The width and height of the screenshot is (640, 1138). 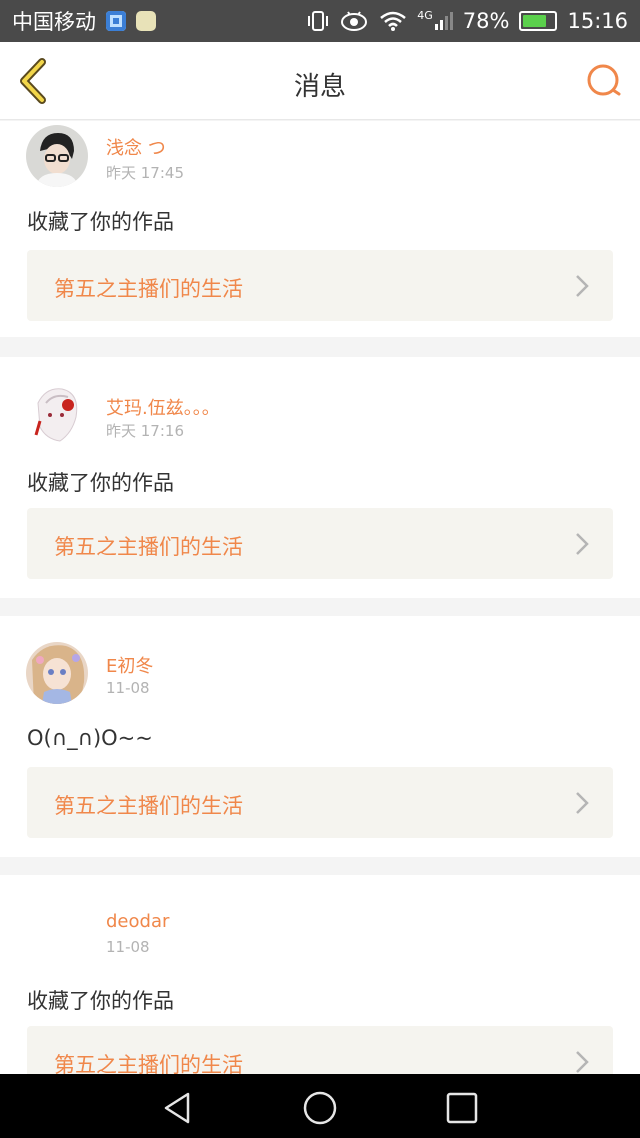 I want to click on vibrate-icon, so click(x=318, y=21).